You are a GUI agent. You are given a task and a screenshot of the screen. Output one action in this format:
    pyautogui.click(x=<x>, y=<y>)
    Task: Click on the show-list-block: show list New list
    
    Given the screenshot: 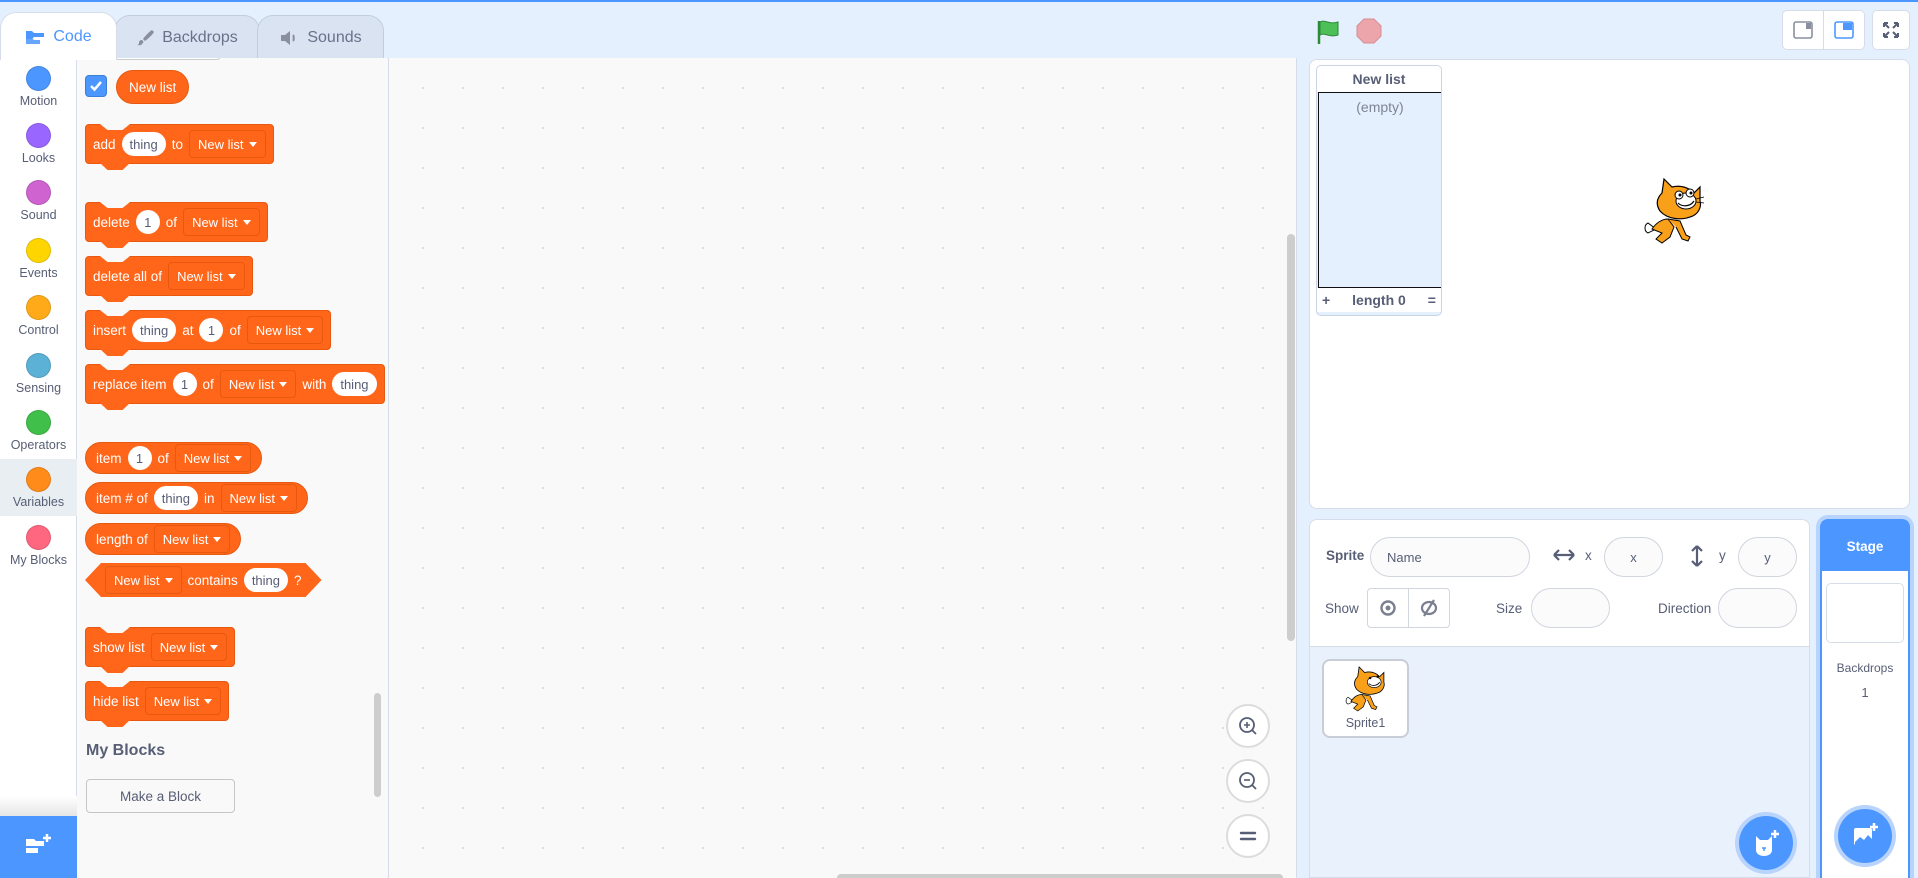 What is the action you would take?
    pyautogui.click(x=160, y=647)
    